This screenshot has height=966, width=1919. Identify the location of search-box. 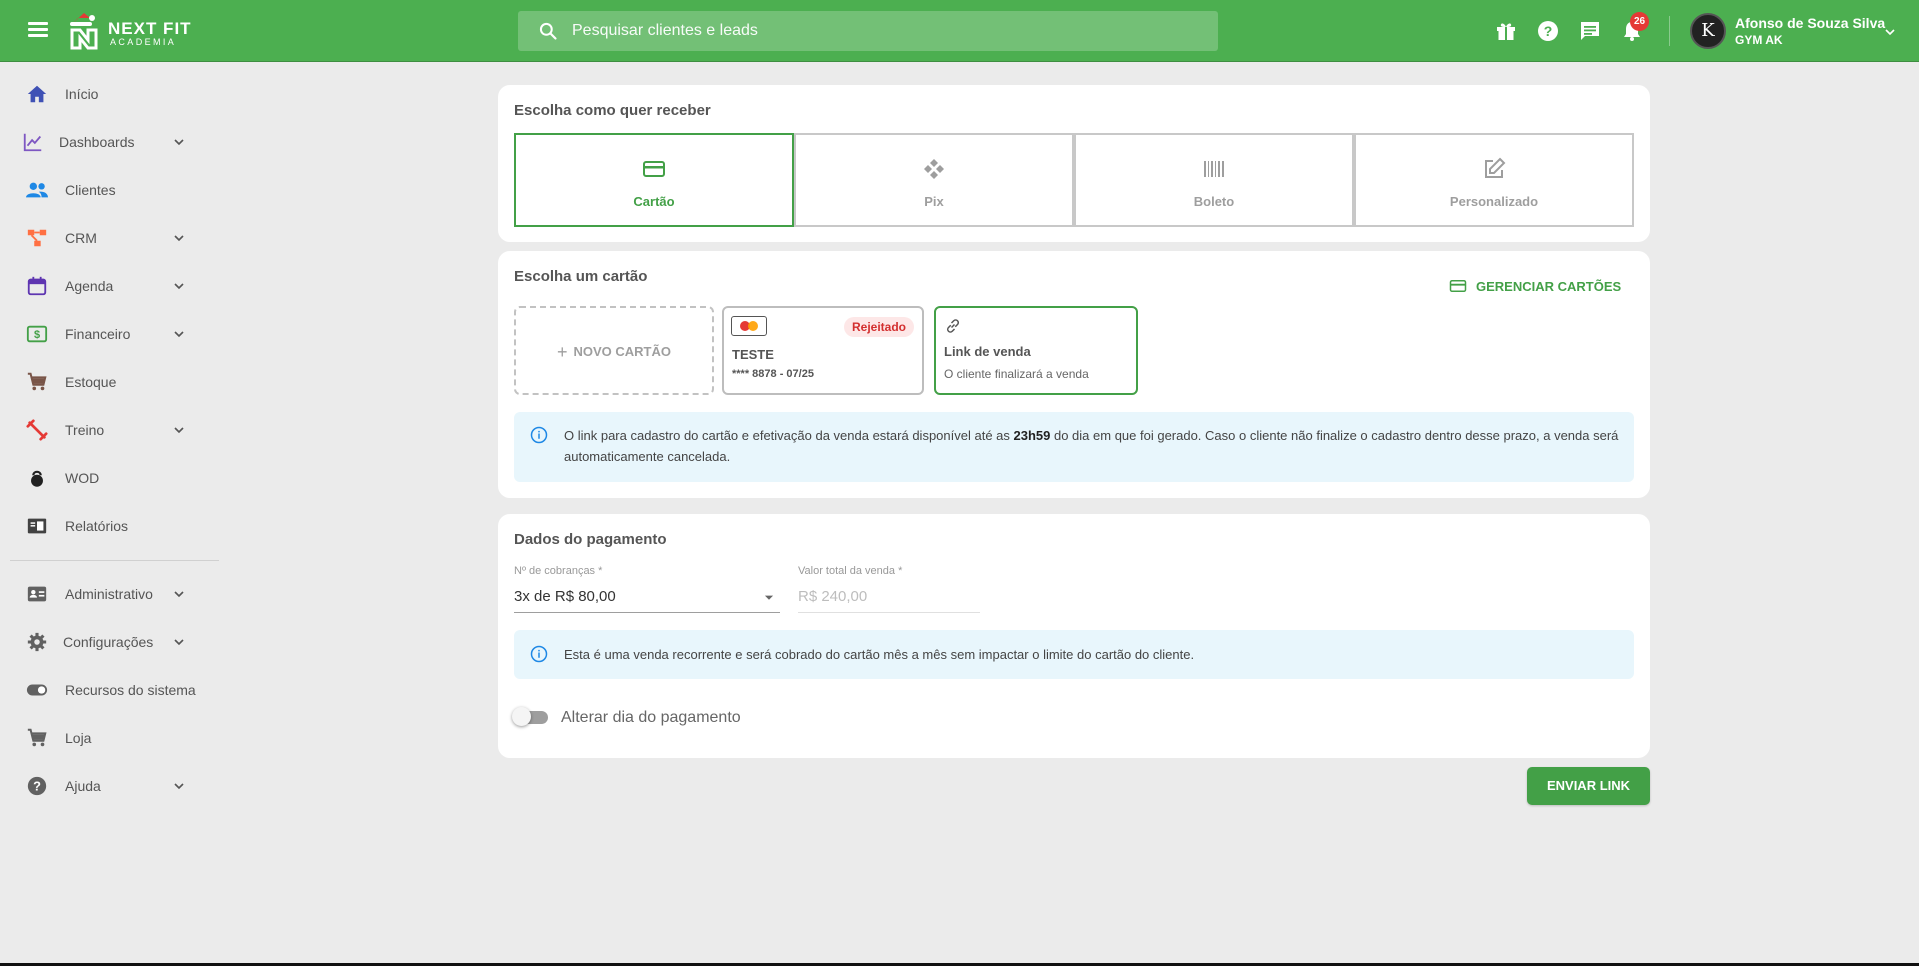
(868, 31).